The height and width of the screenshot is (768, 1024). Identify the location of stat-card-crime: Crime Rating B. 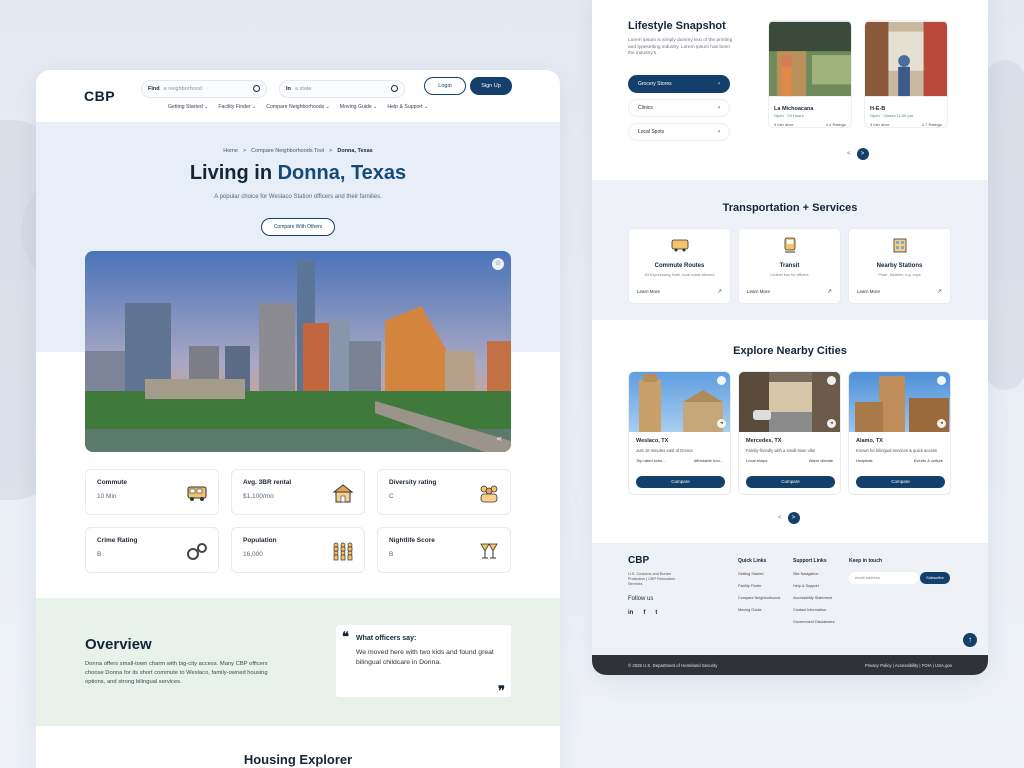
(152, 550).